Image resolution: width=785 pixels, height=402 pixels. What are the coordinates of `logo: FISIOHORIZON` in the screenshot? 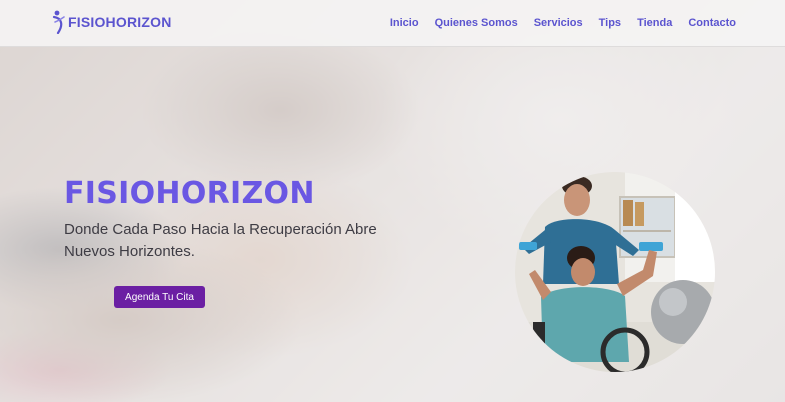 It's located at (112, 22).